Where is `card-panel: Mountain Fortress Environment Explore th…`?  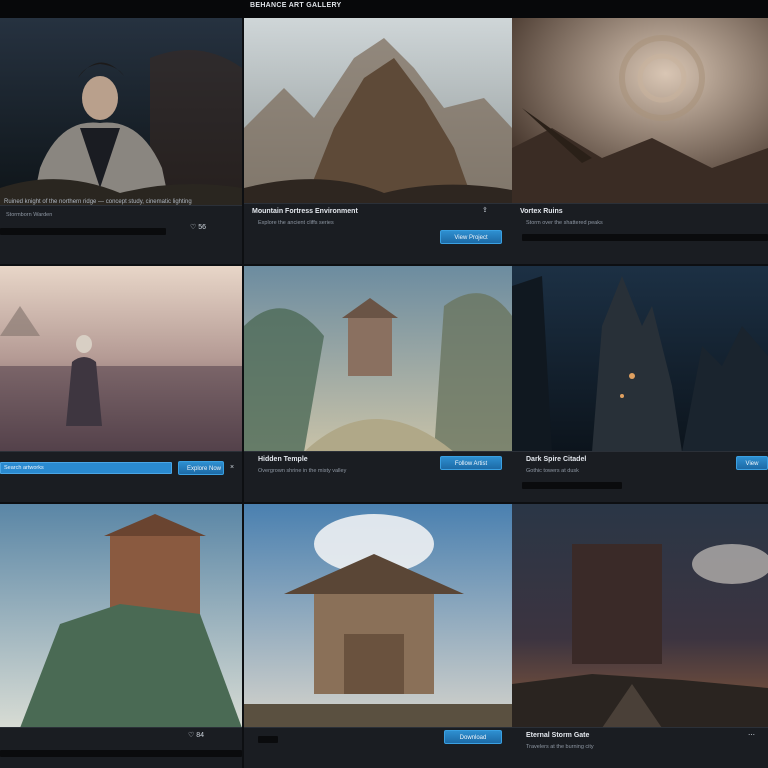 card-panel: Mountain Fortress Environment Explore th… is located at coordinates (378, 233).